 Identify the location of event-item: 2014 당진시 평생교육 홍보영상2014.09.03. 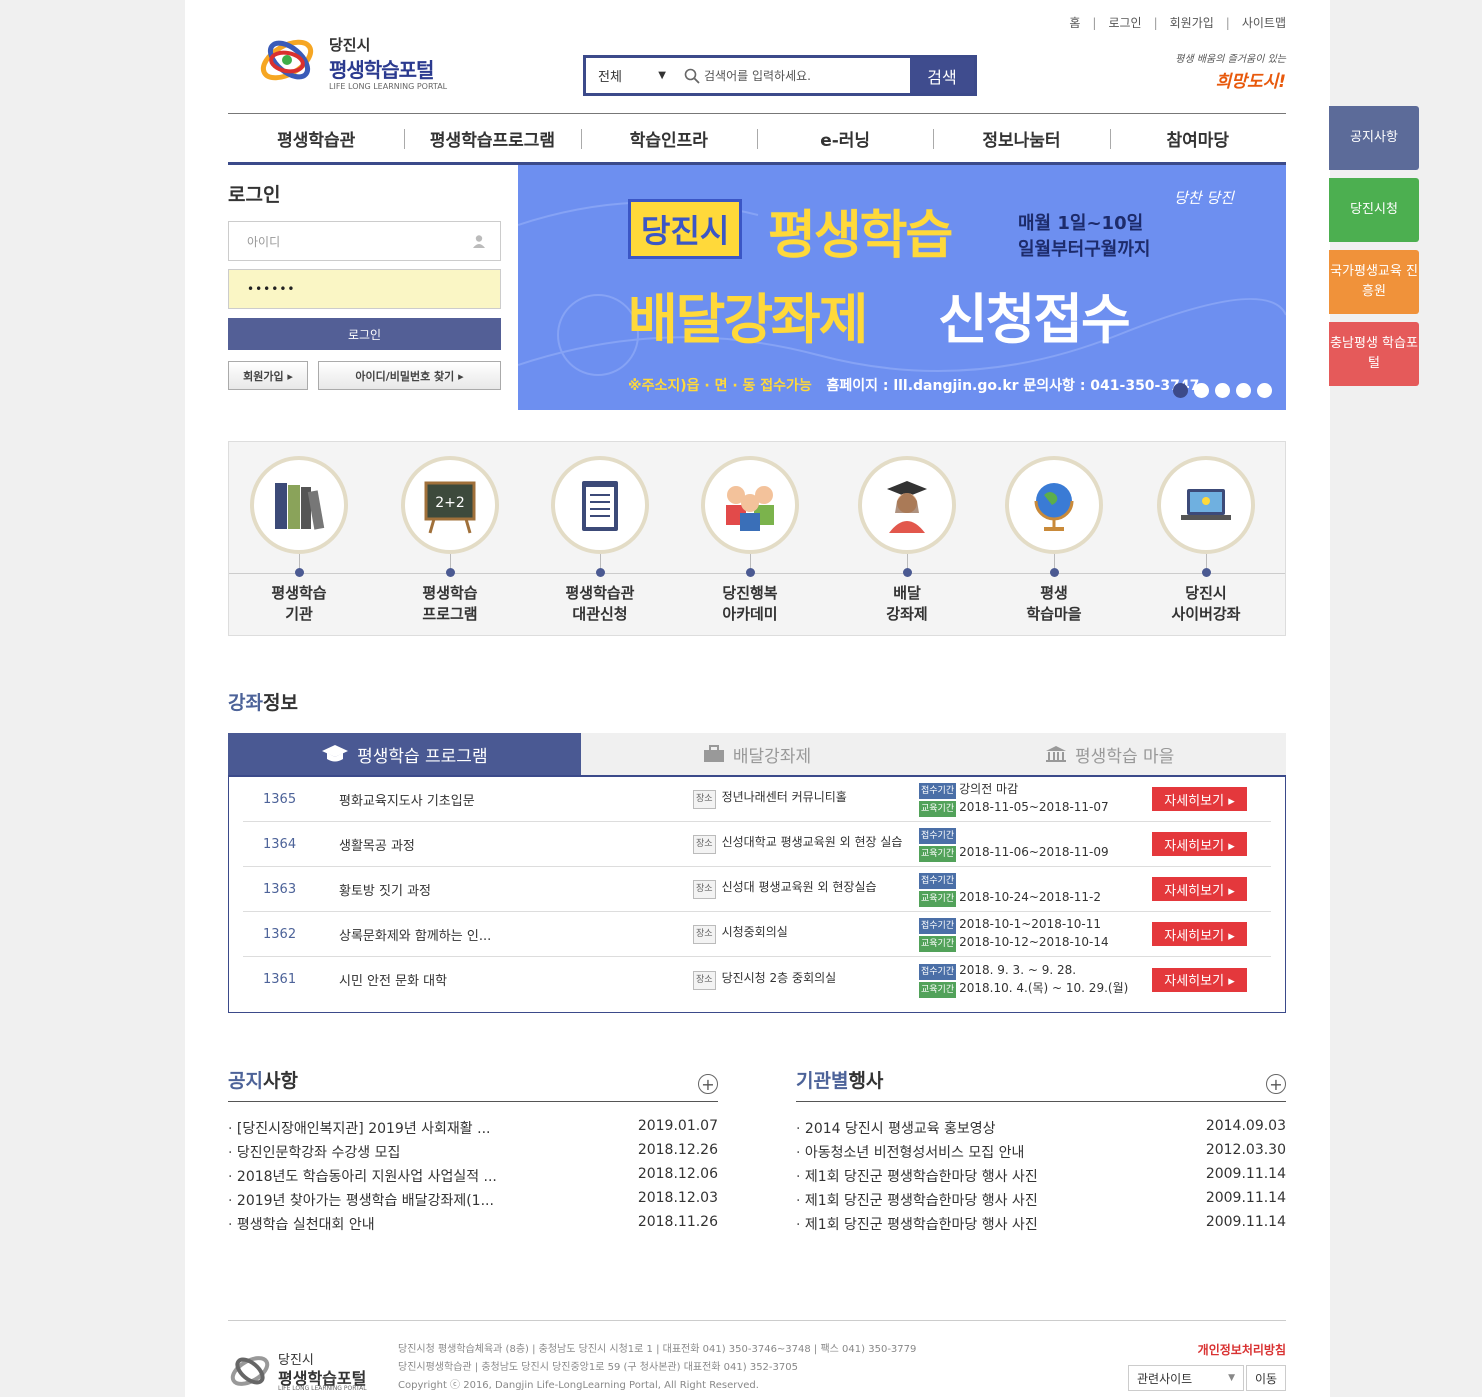
(1041, 1130).